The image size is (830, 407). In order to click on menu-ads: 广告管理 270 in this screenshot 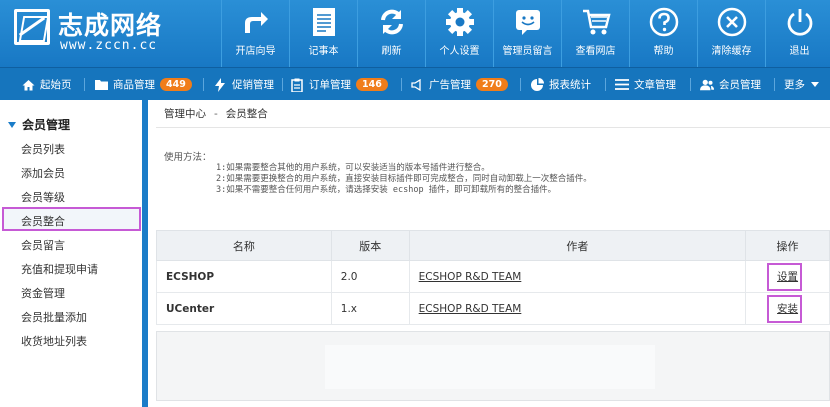, I will do `click(459, 84)`.